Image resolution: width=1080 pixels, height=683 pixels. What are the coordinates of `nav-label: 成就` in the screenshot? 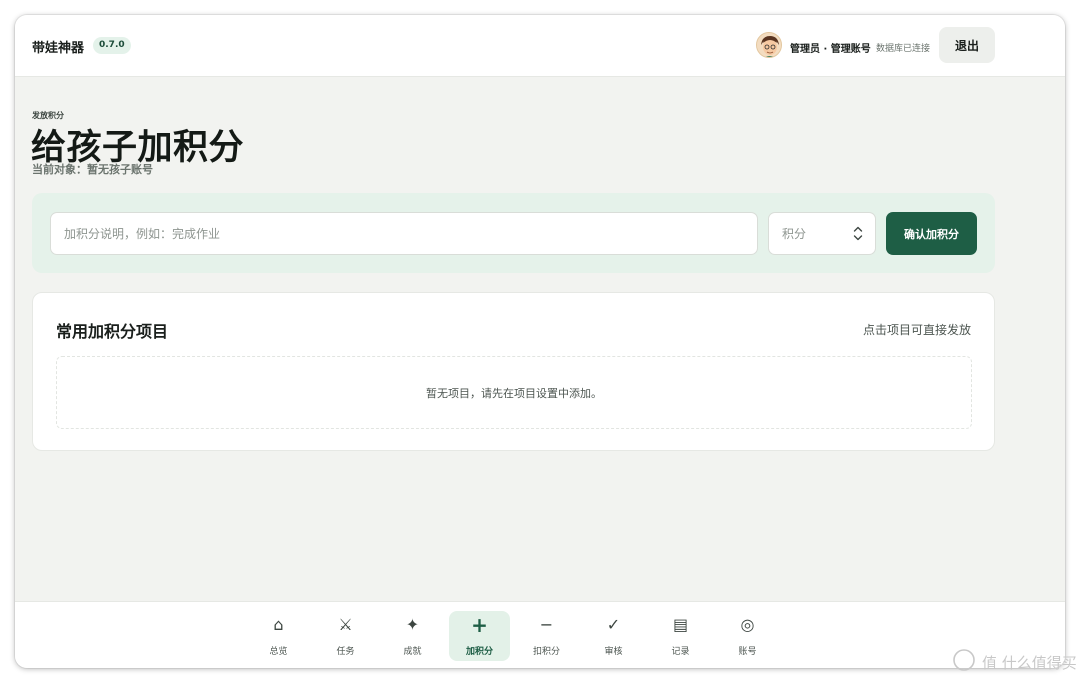 It's located at (412, 652).